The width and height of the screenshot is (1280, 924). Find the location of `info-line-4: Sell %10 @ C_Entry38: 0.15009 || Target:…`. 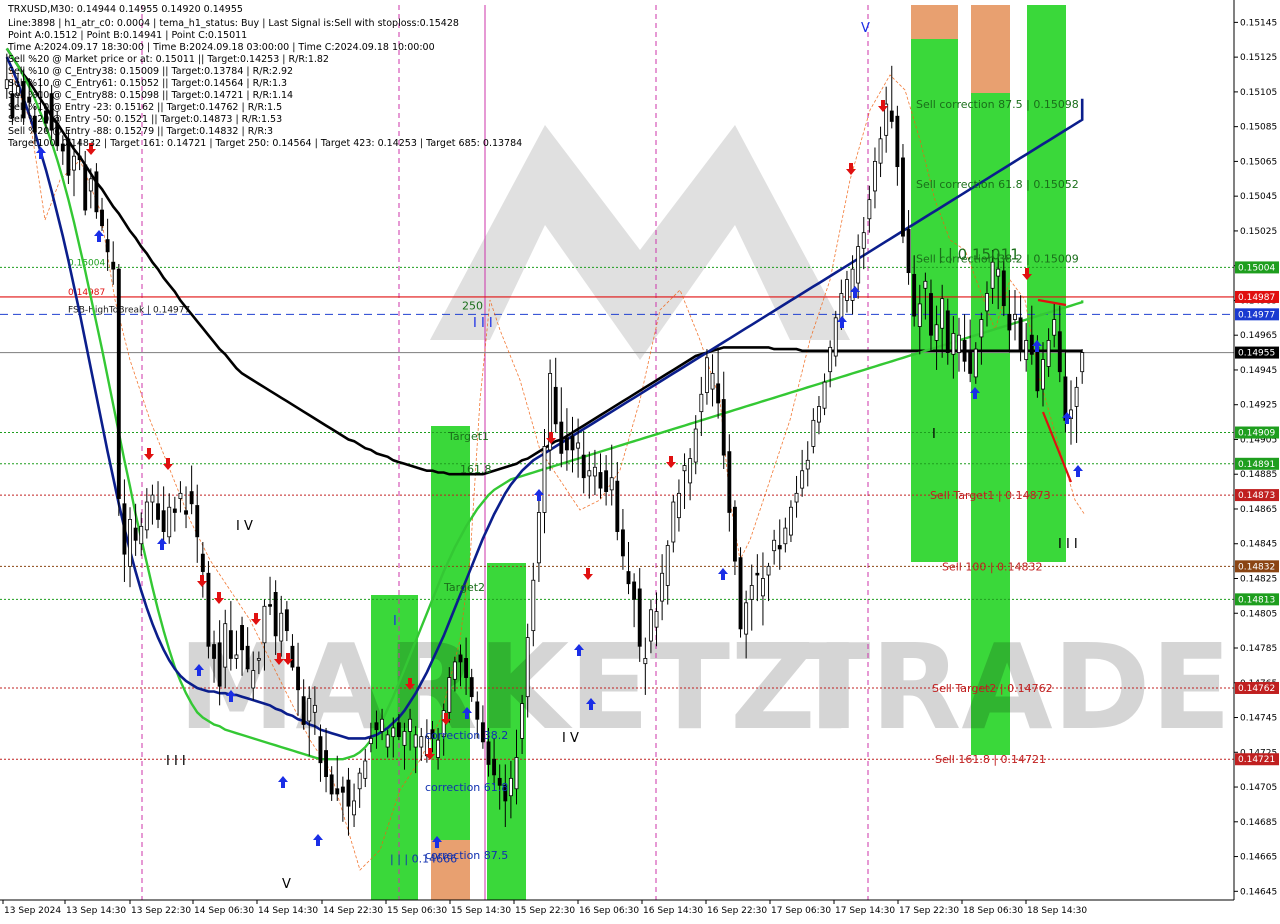

info-line-4: Sell %10 @ C_Entry38: 0.15009 || Target:… is located at coordinates (150, 71).